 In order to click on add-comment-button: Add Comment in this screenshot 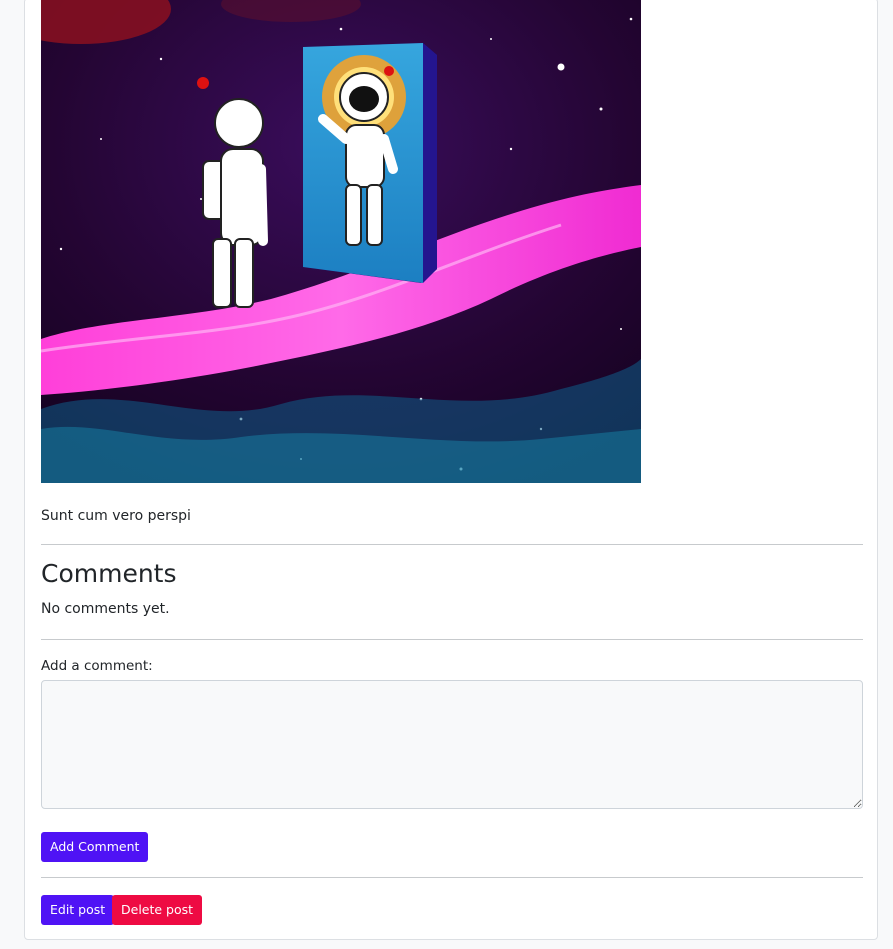, I will do `click(95, 847)`.